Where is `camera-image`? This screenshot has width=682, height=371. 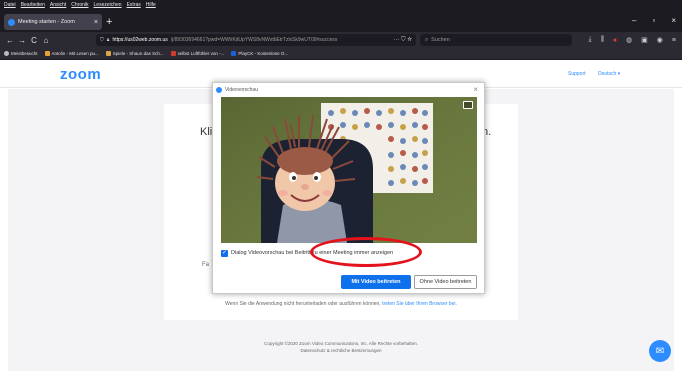 camera-image is located at coordinates (349, 170).